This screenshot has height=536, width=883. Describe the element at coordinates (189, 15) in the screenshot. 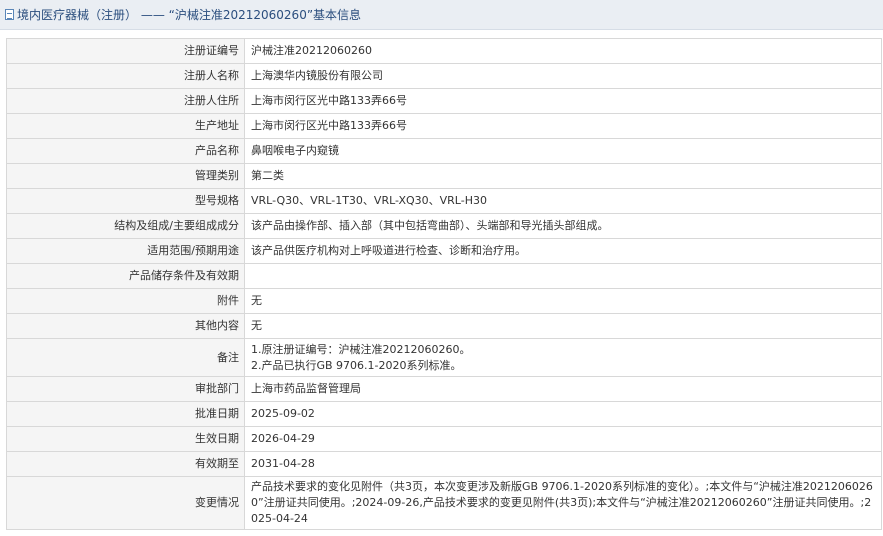

I see `page-title: 境内医疗器械（注册） —— “沪械注准20212060260”基本信息` at that location.